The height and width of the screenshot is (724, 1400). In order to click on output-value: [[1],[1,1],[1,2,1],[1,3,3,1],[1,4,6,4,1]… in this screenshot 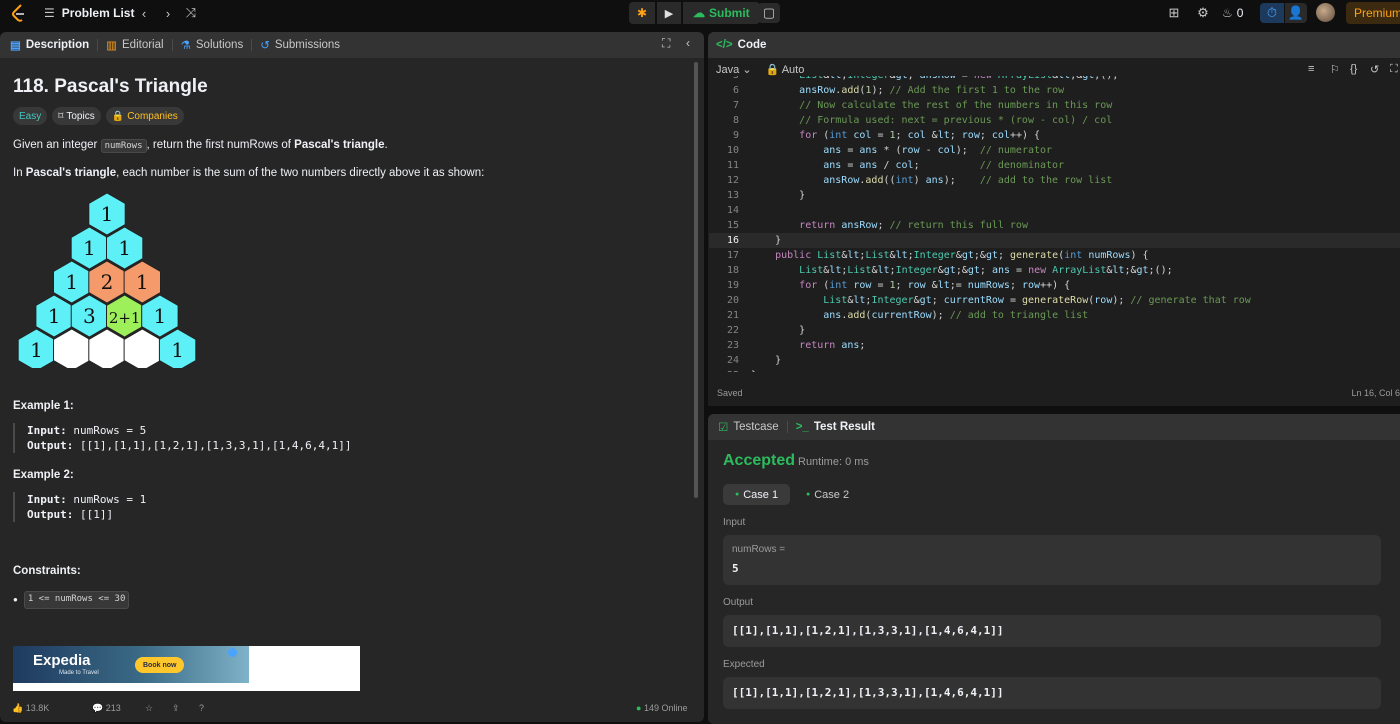, I will do `click(868, 630)`.